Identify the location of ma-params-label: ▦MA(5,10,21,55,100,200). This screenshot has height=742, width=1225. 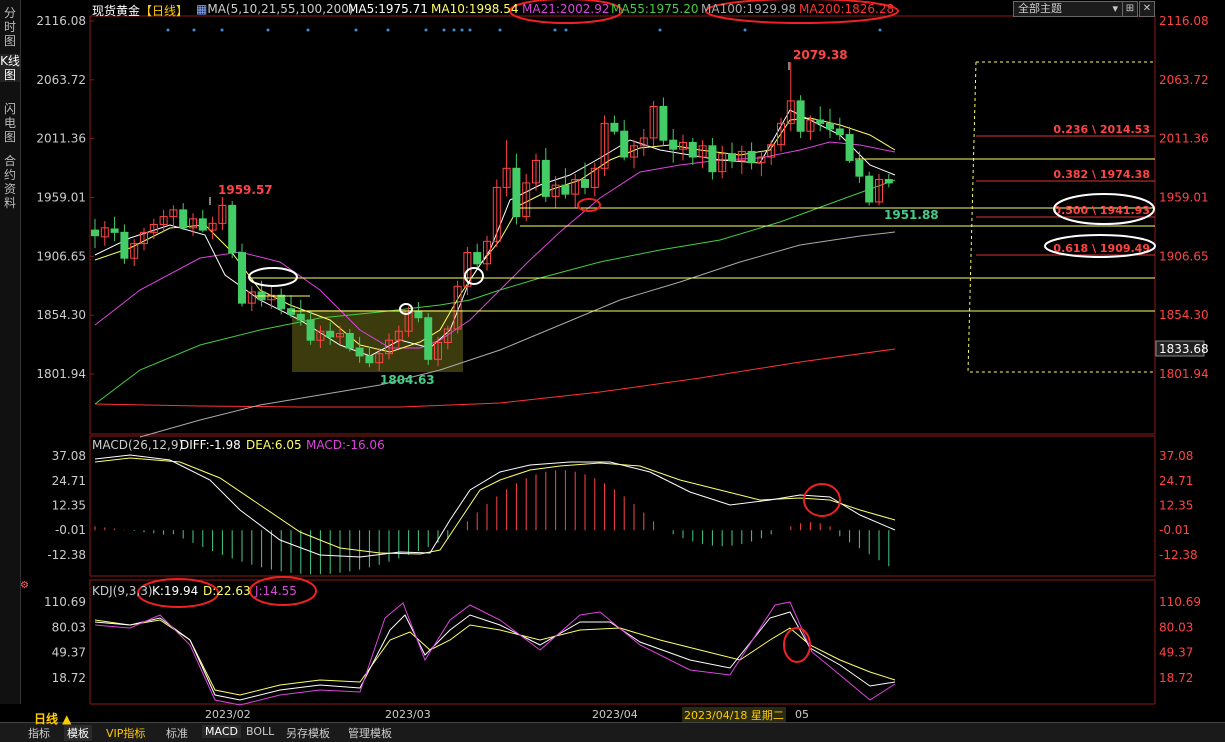
(275, 9).